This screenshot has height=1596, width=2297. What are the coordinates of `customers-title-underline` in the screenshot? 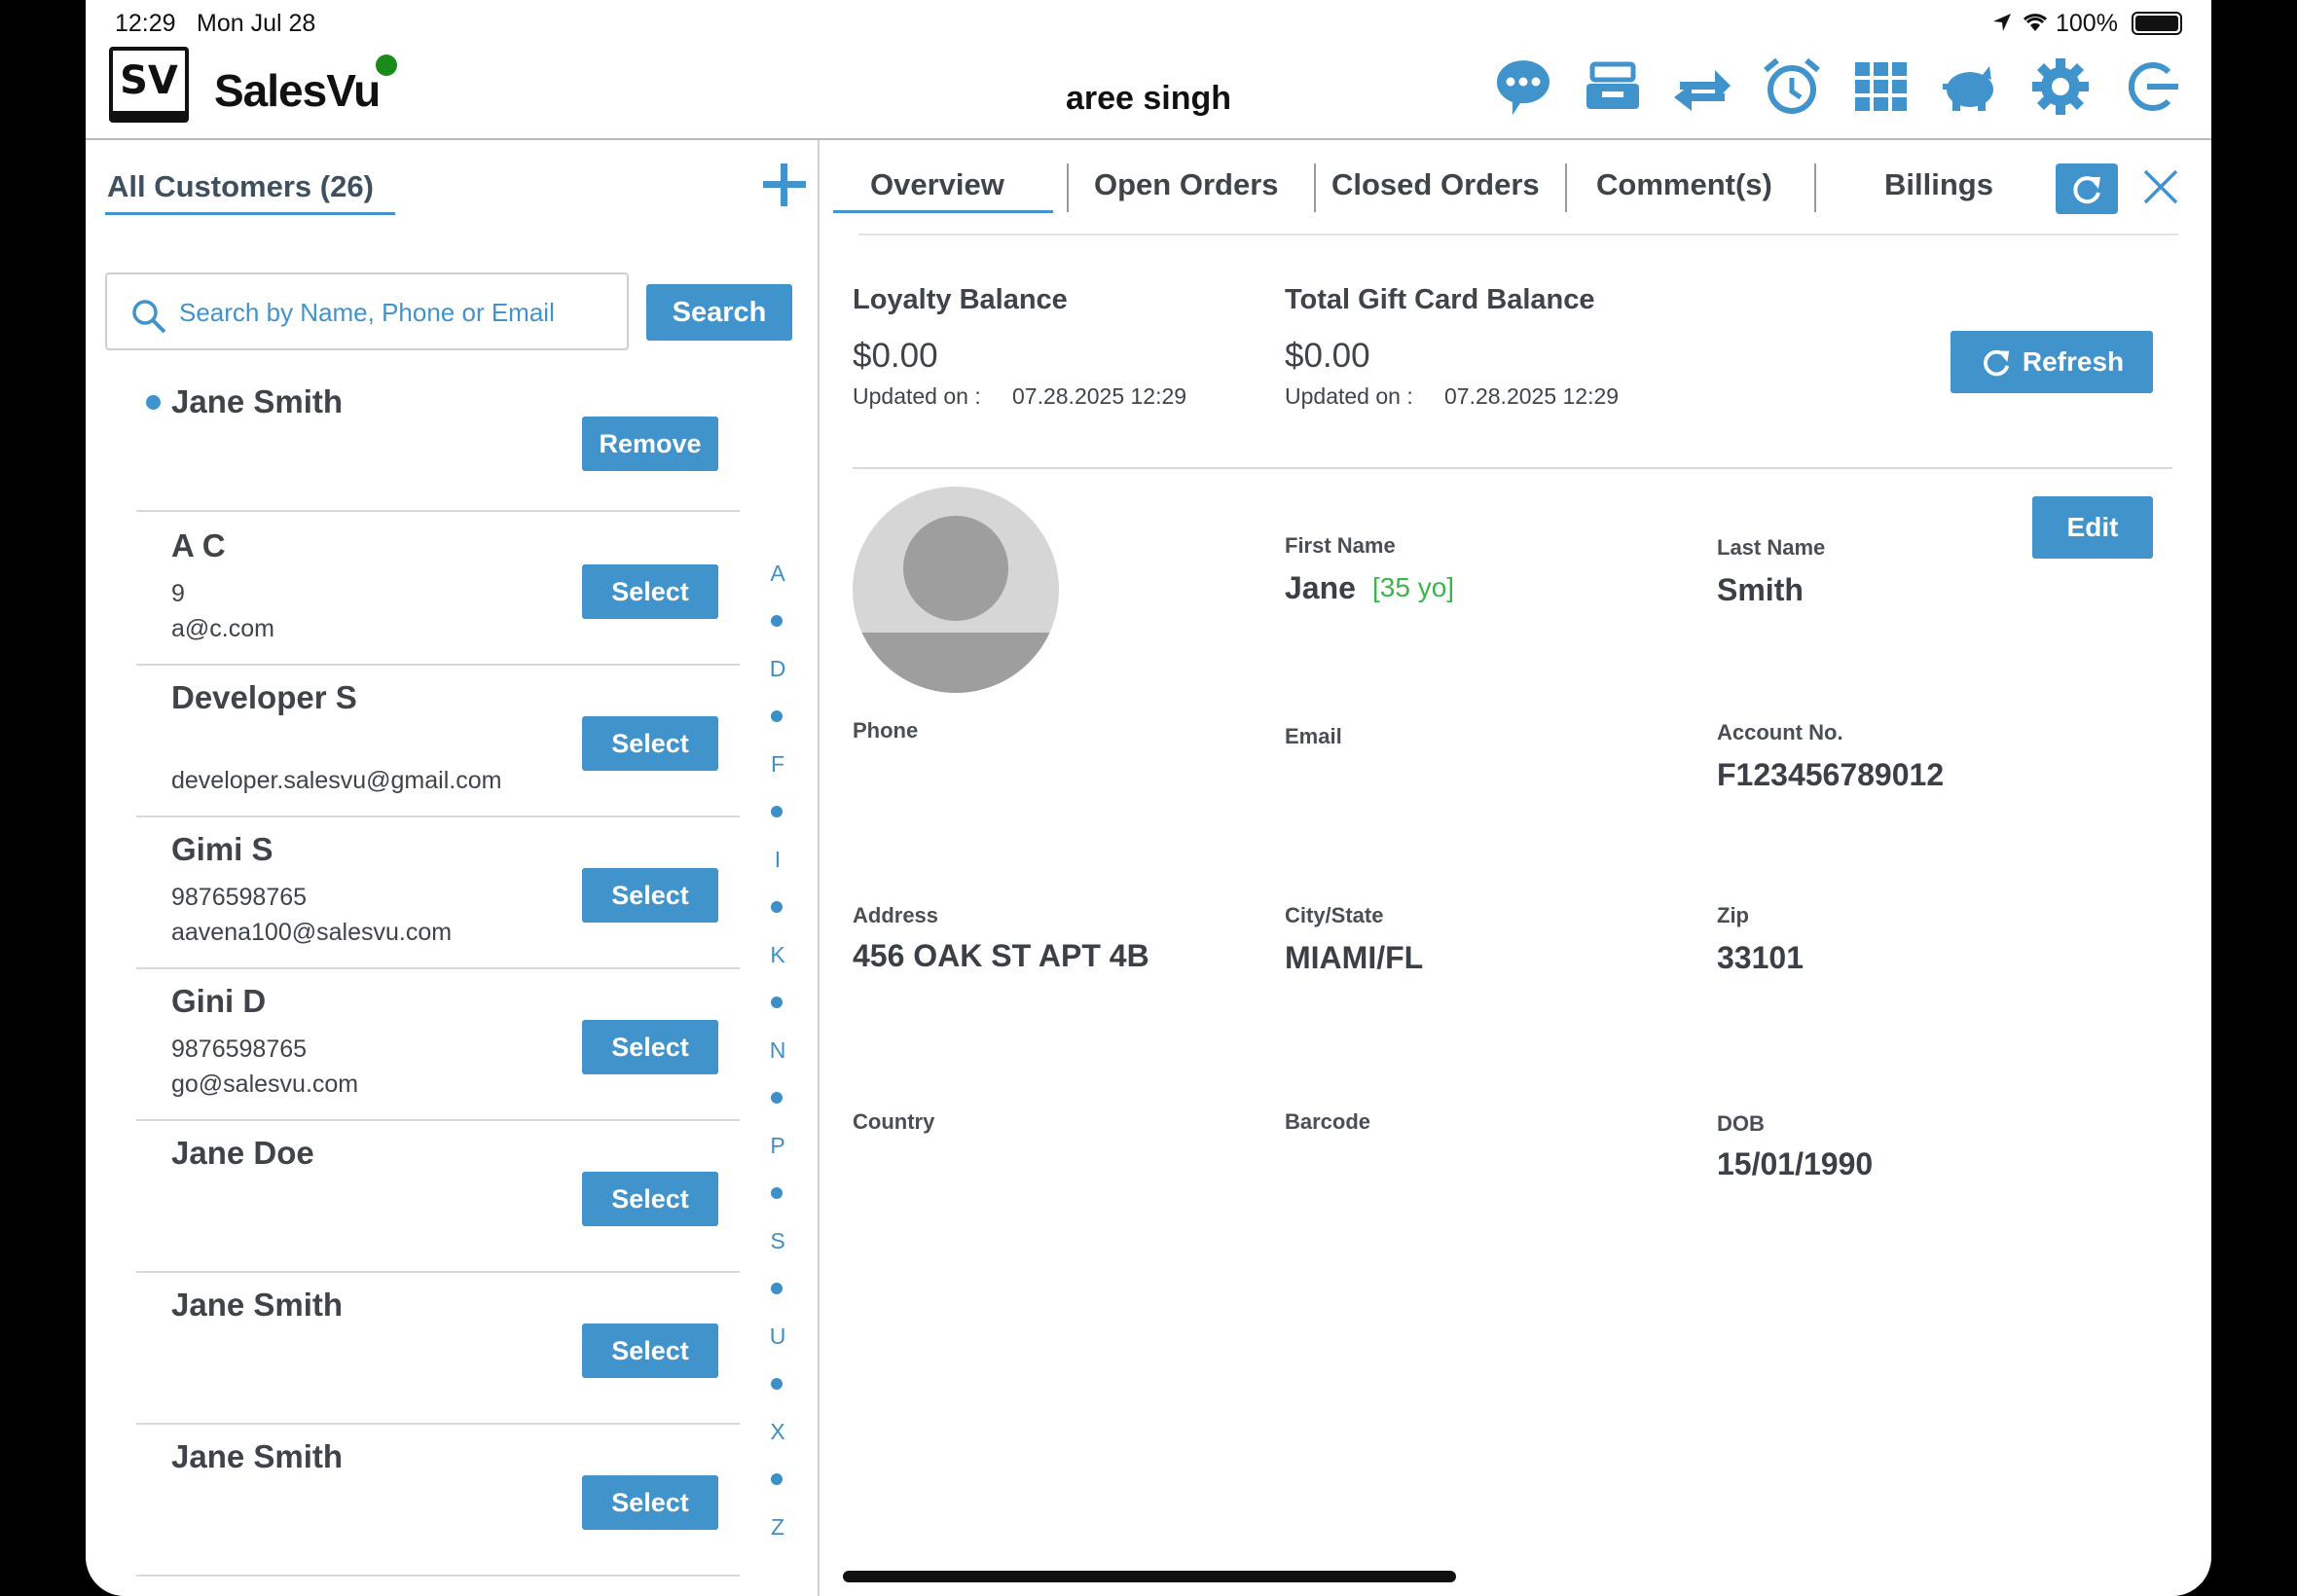 It's located at (250, 213).